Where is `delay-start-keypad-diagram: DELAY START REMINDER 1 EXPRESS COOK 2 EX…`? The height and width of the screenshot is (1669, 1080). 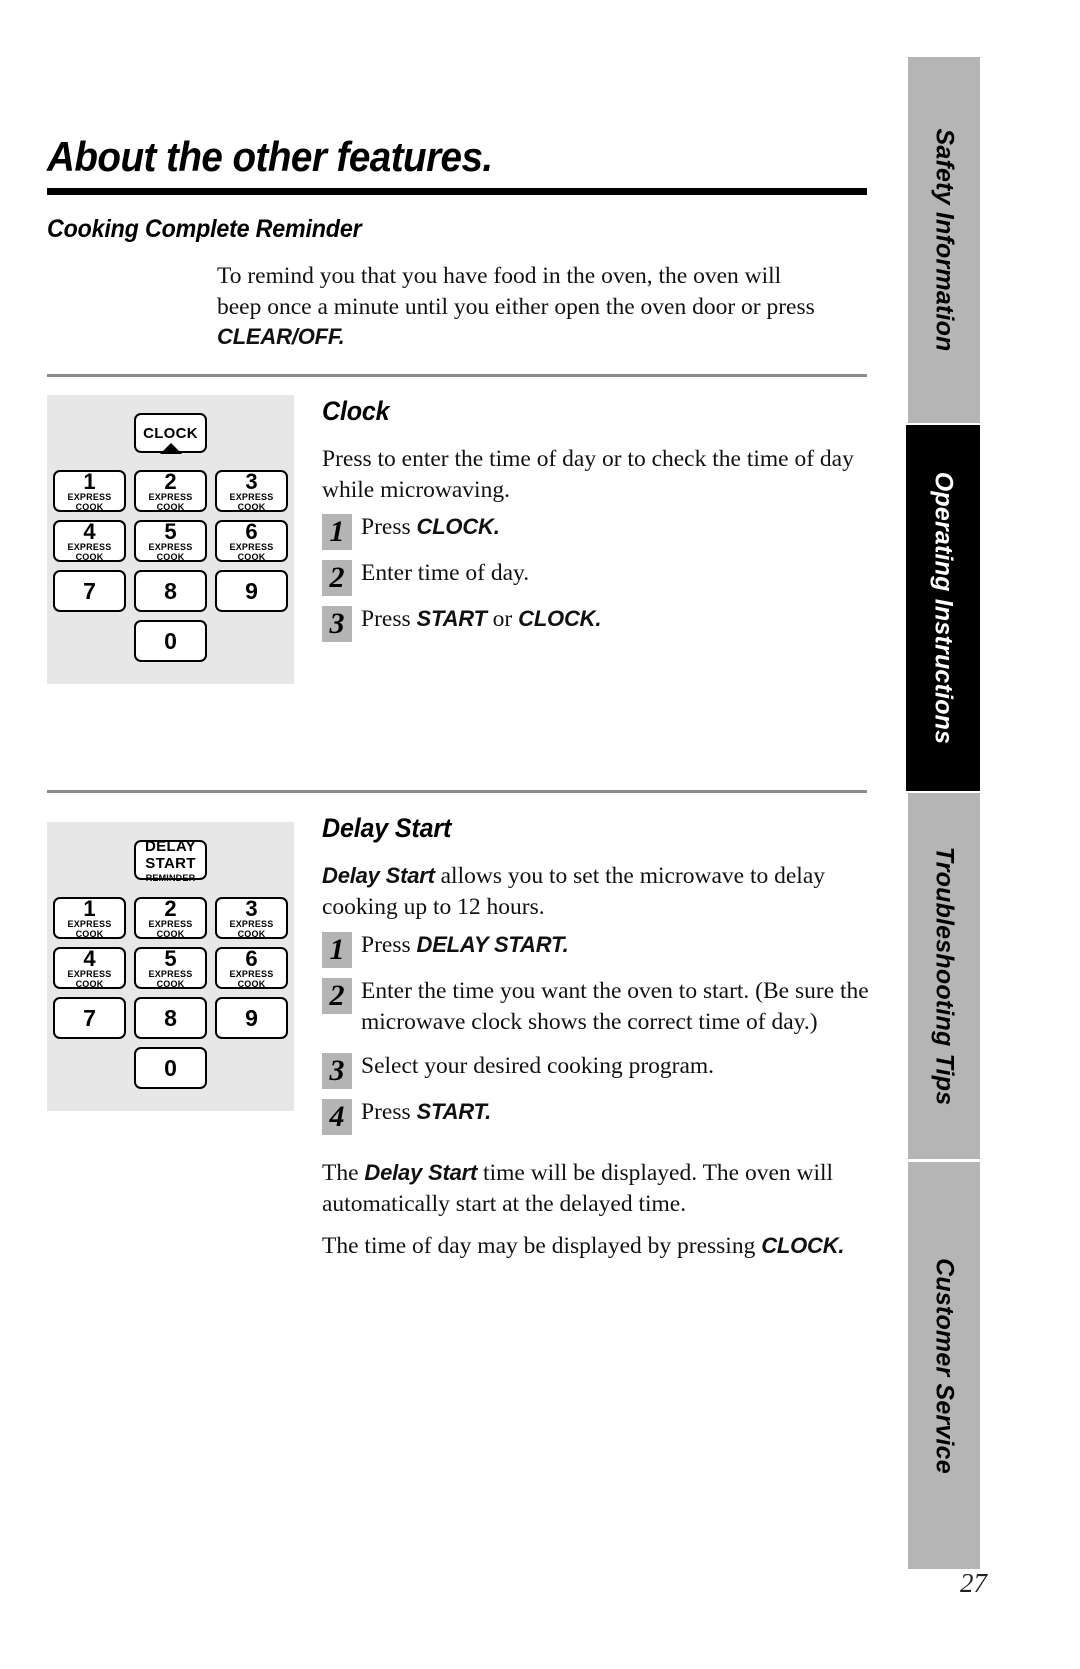 delay-start-keypad-diagram: DELAY START REMINDER 1 EXPRESS COOK 2 EX… is located at coordinates (170, 966).